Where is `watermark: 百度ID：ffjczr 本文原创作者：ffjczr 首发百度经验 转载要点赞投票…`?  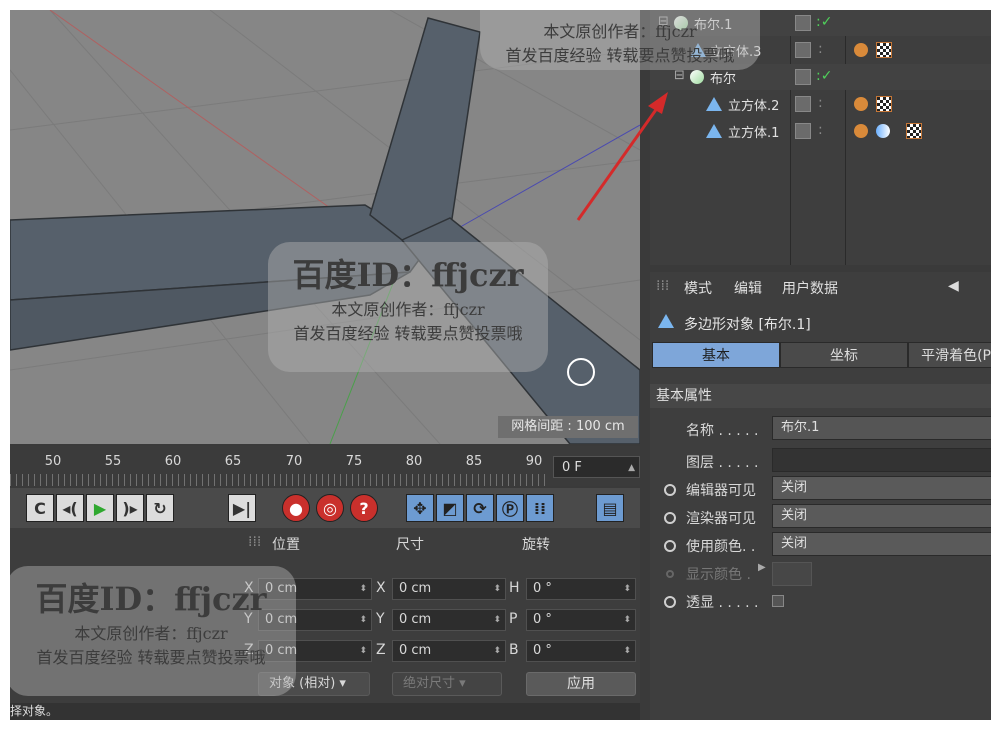 watermark: 百度ID：ffjczr 本文原创作者：ffjczr 首发百度经验 转载要点赞投票… is located at coordinates (153, 631).